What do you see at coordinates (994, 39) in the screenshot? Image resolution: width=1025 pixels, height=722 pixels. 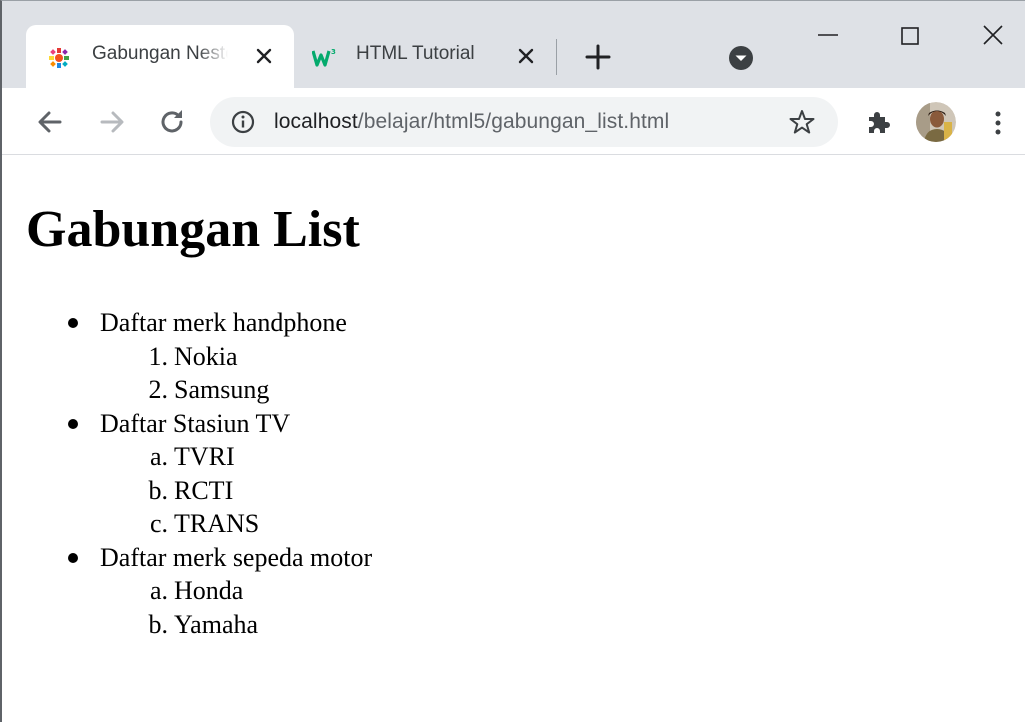 I see `close-window-icon` at bounding box center [994, 39].